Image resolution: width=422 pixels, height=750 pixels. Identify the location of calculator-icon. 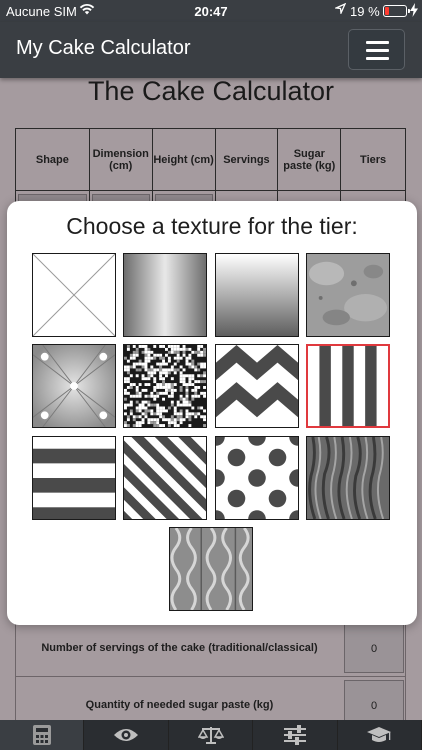
(41, 735).